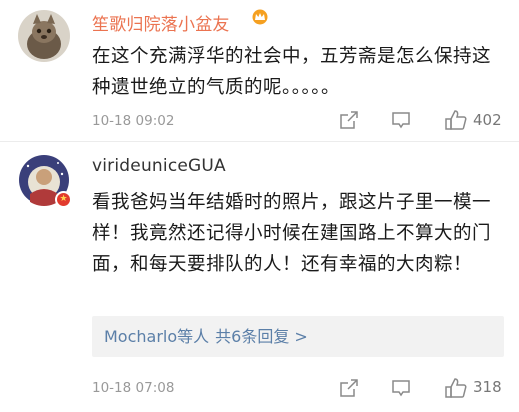 The image size is (519, 412). I want to click on replies-preview: Mocharlo等人 共6条回复 >, so click(298, 336).